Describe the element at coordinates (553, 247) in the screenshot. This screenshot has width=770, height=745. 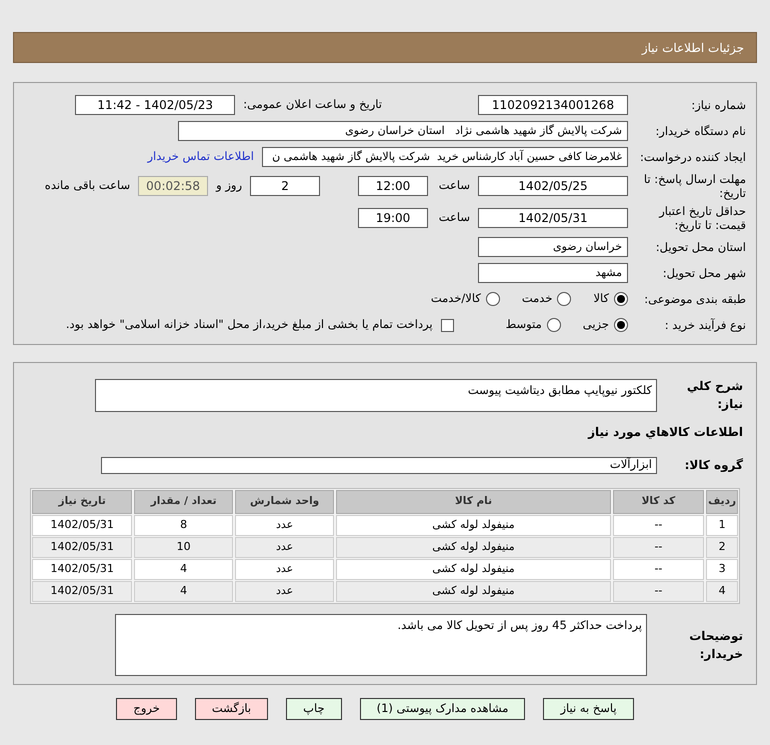
I see `province-field: خراسان رضوی` at that location.